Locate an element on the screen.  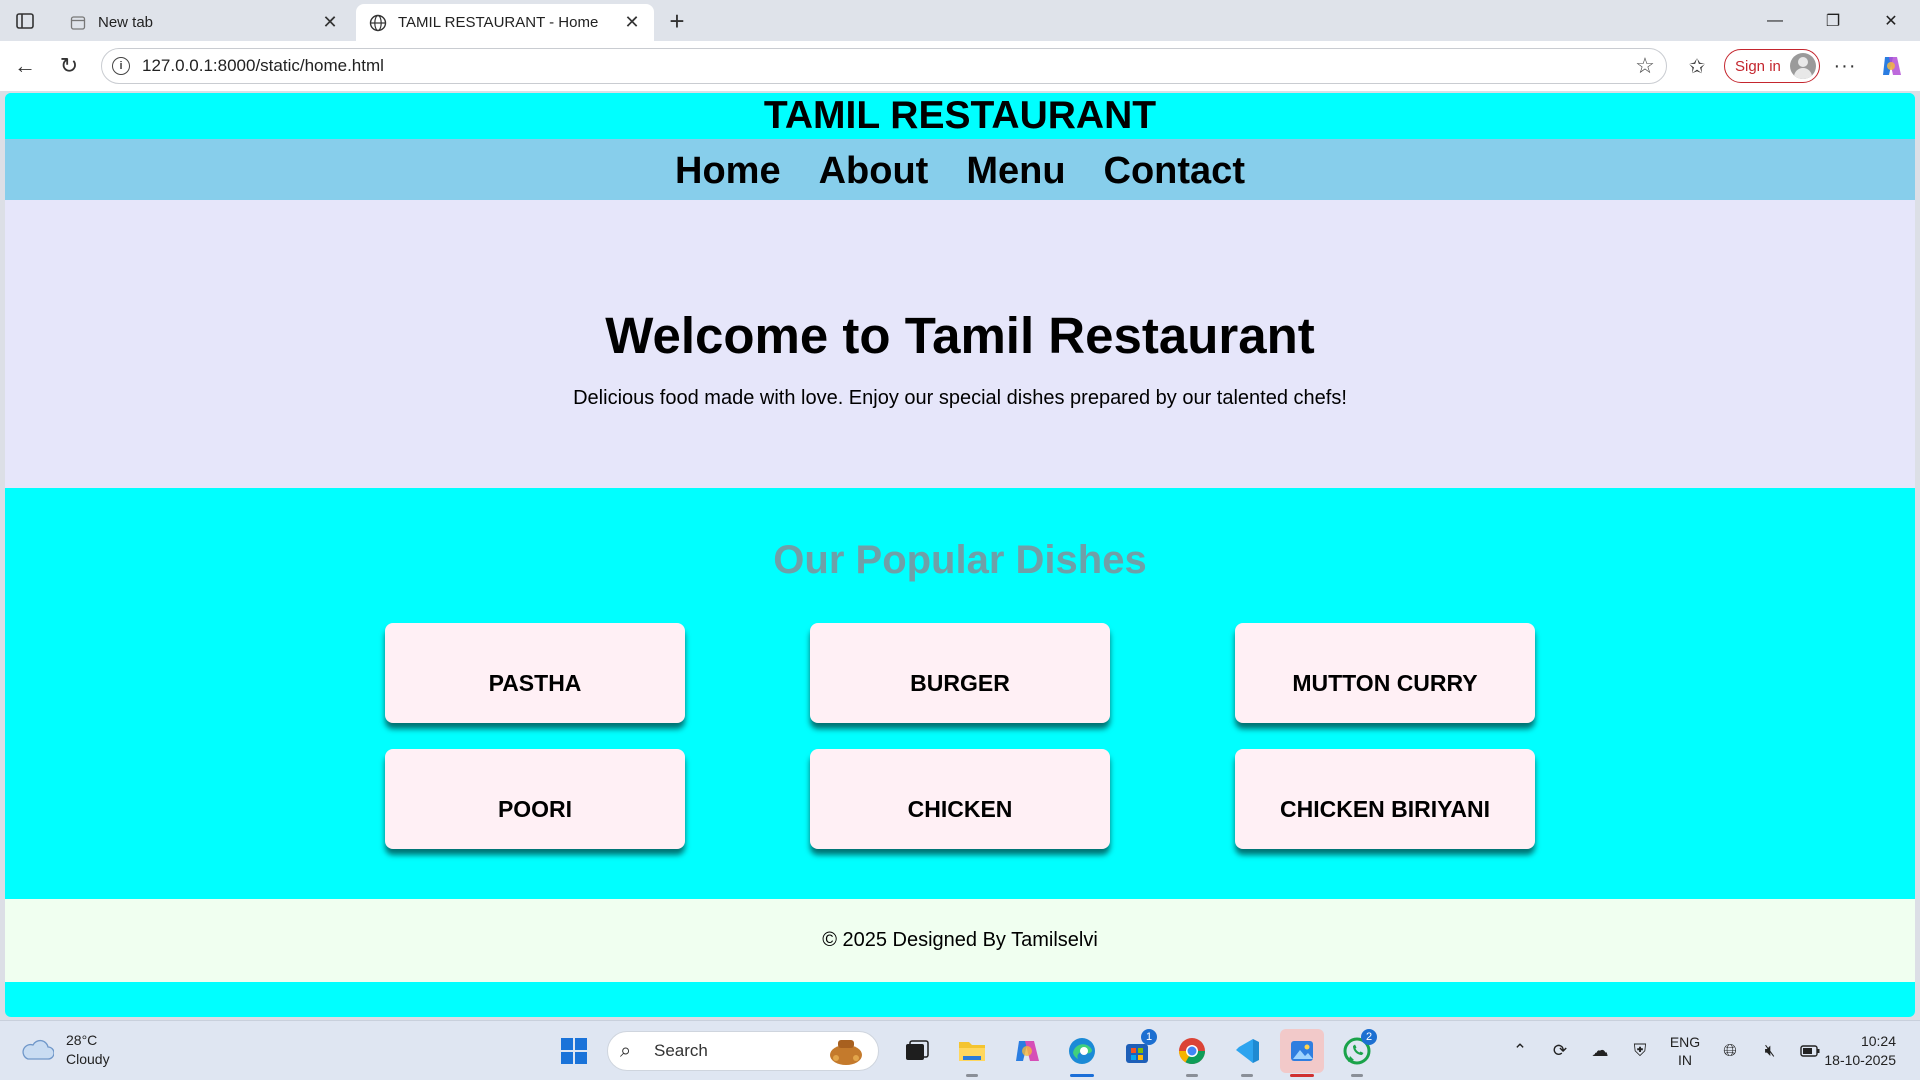
restore-icon: ❐ is located at coordinates (1833, 20).